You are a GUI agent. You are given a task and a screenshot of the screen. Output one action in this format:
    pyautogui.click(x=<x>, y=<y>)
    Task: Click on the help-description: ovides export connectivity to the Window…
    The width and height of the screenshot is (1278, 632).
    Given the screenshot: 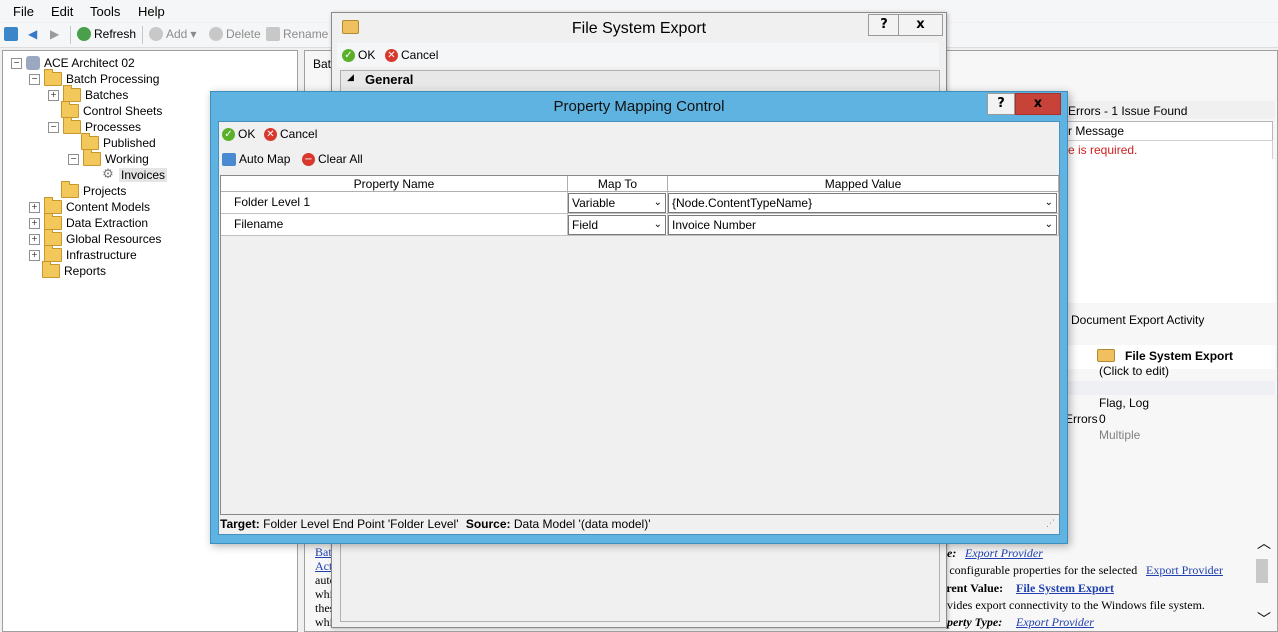 What is the action you would take?
    pyautogui.click(x=1073, y=605)
    